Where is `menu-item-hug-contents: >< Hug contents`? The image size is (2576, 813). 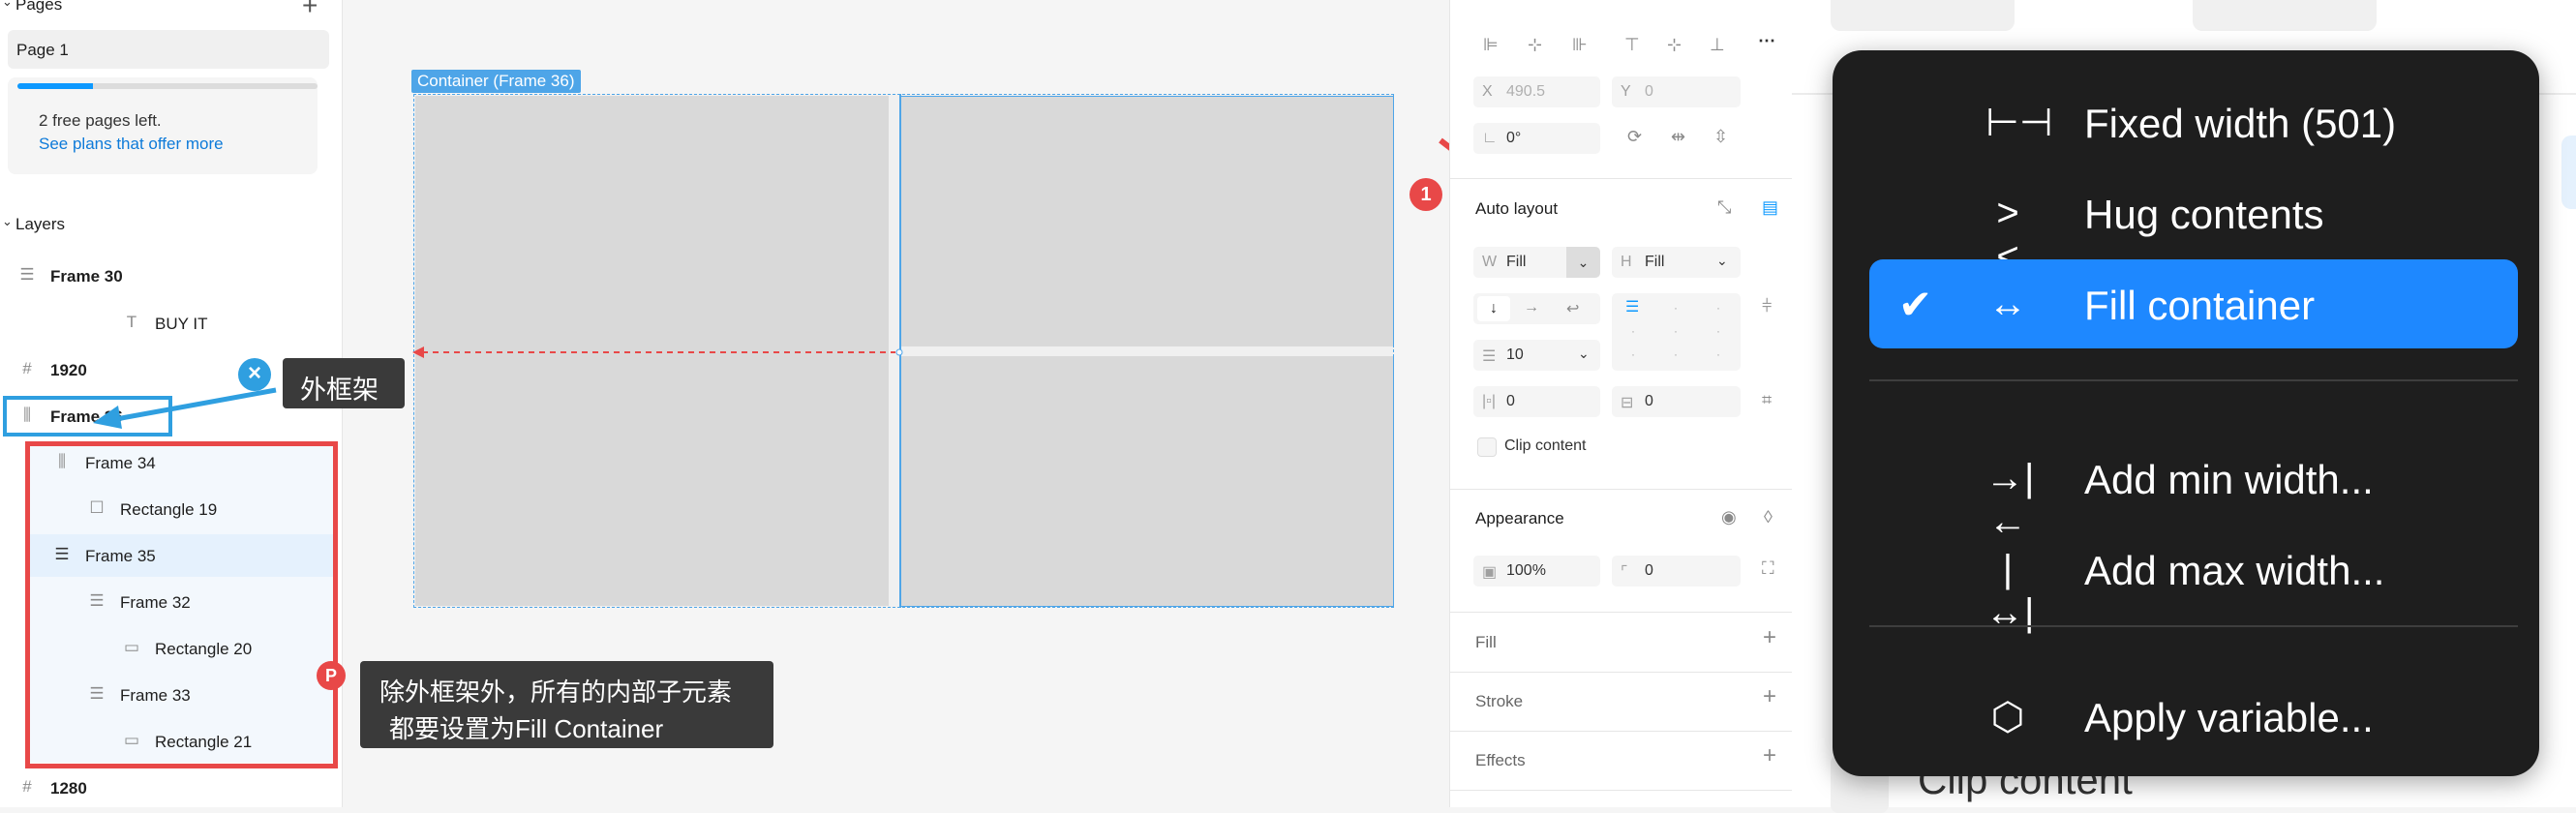 menu-item-hug-contents: >< Hug contents is located at coordinates (2193, 223).